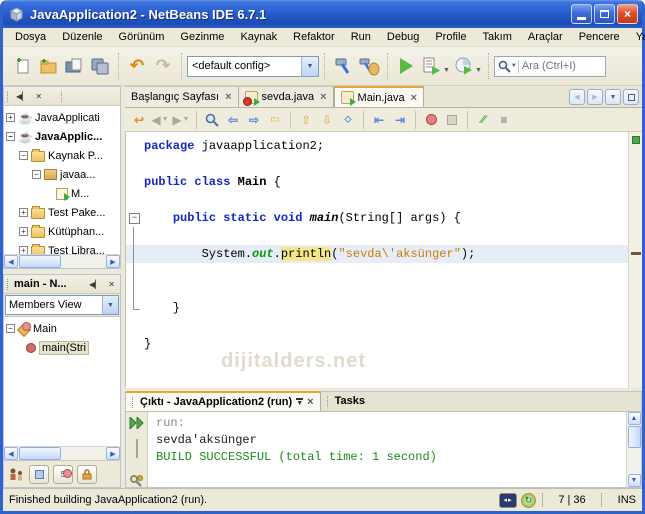 The width and height of the screenshot is (645, 514). I want to click on find-previous-button: ⇦, so click(233, 120).